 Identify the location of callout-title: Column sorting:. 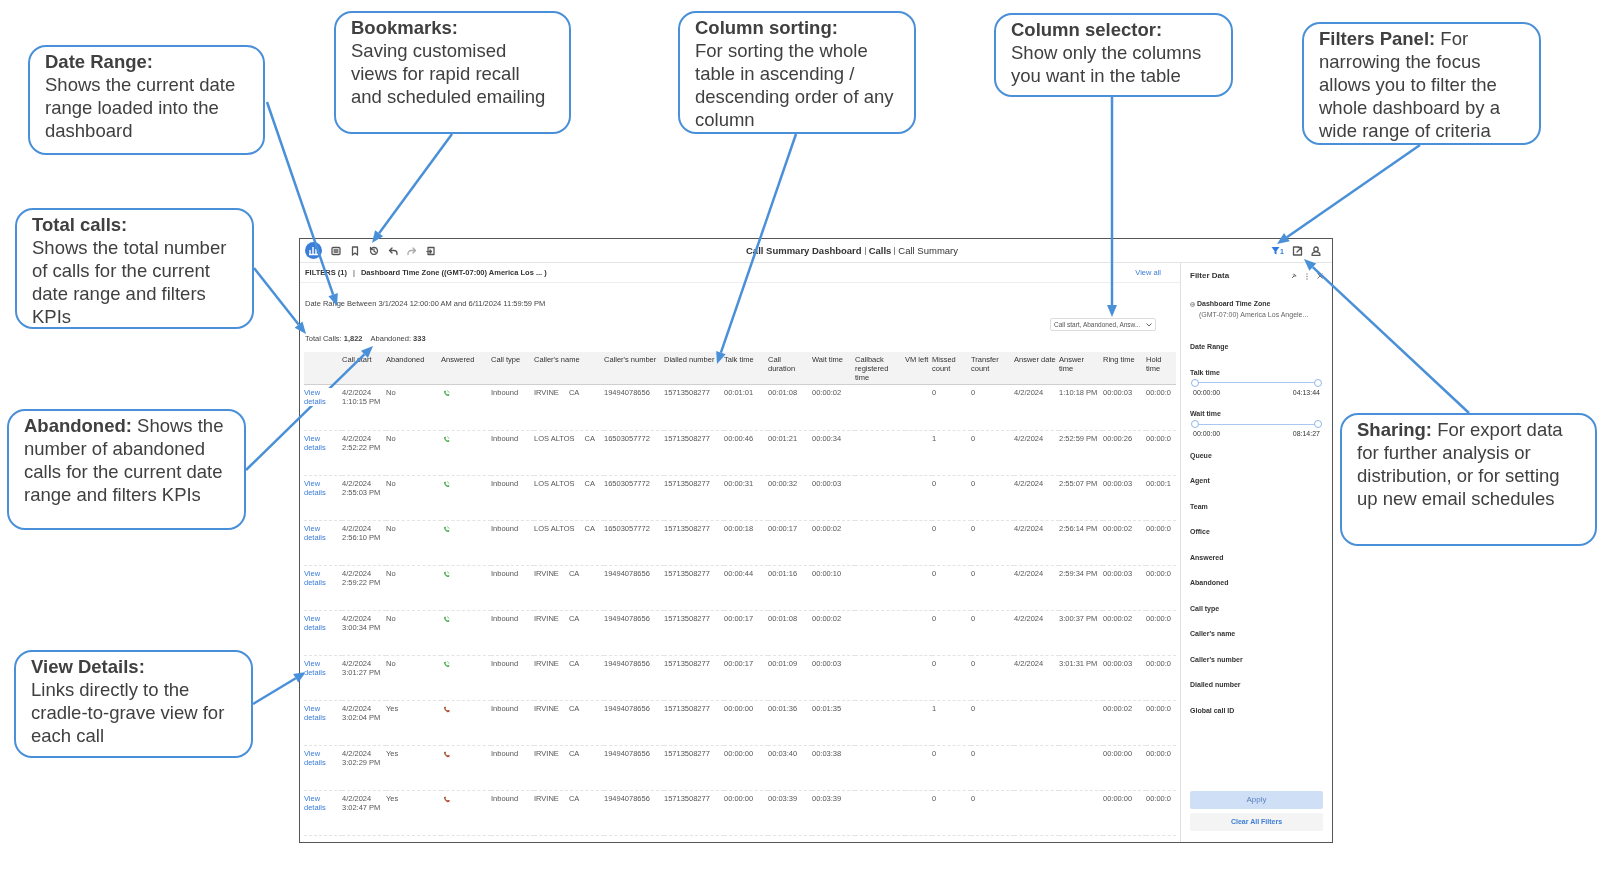
(767, 27).